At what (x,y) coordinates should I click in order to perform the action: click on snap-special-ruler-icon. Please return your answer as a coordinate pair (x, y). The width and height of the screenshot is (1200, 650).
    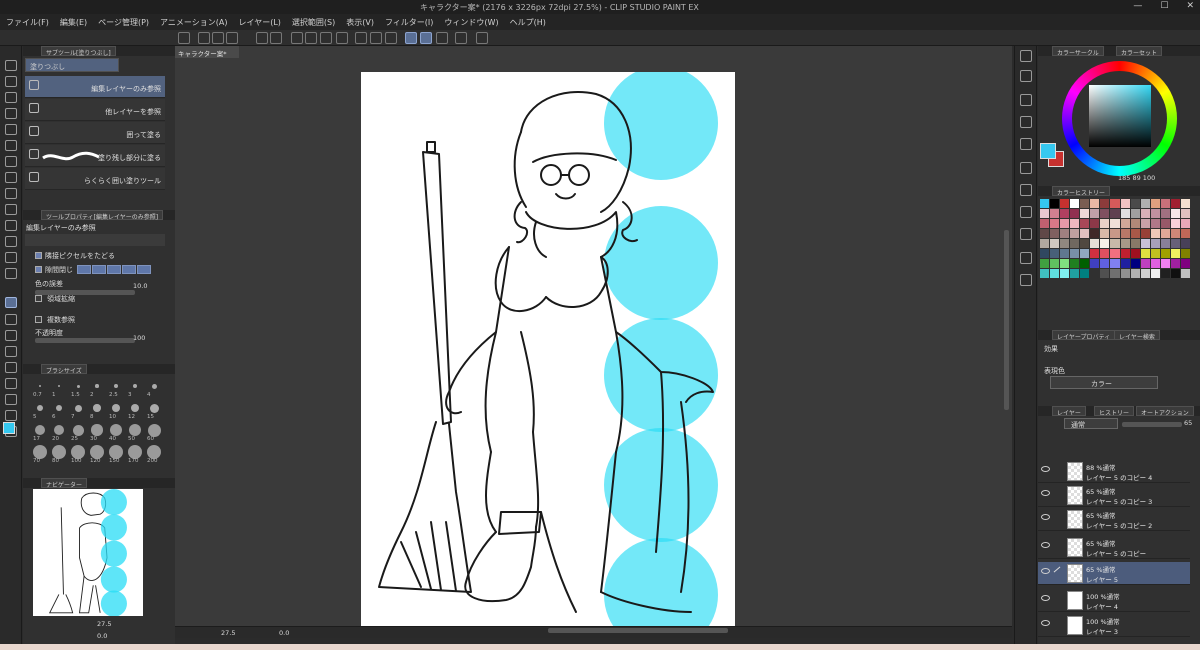
    Looking at the image, I should click on (426, 38).